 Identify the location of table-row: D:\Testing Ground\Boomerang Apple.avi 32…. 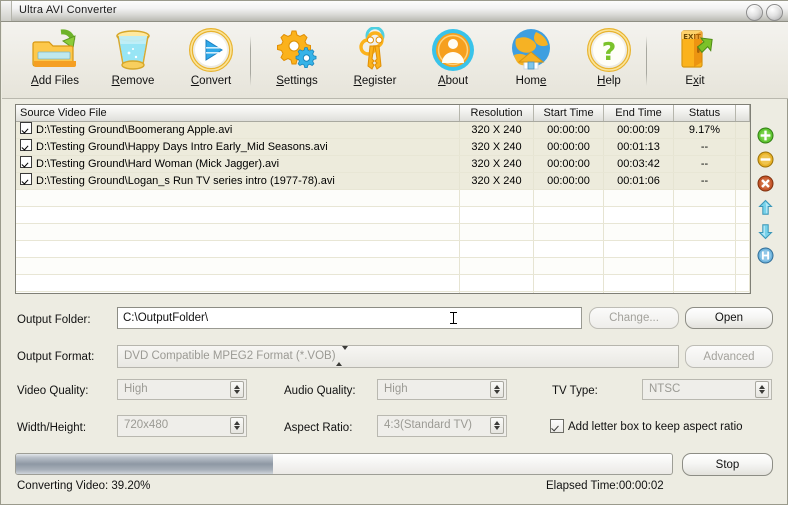
(383, 130).